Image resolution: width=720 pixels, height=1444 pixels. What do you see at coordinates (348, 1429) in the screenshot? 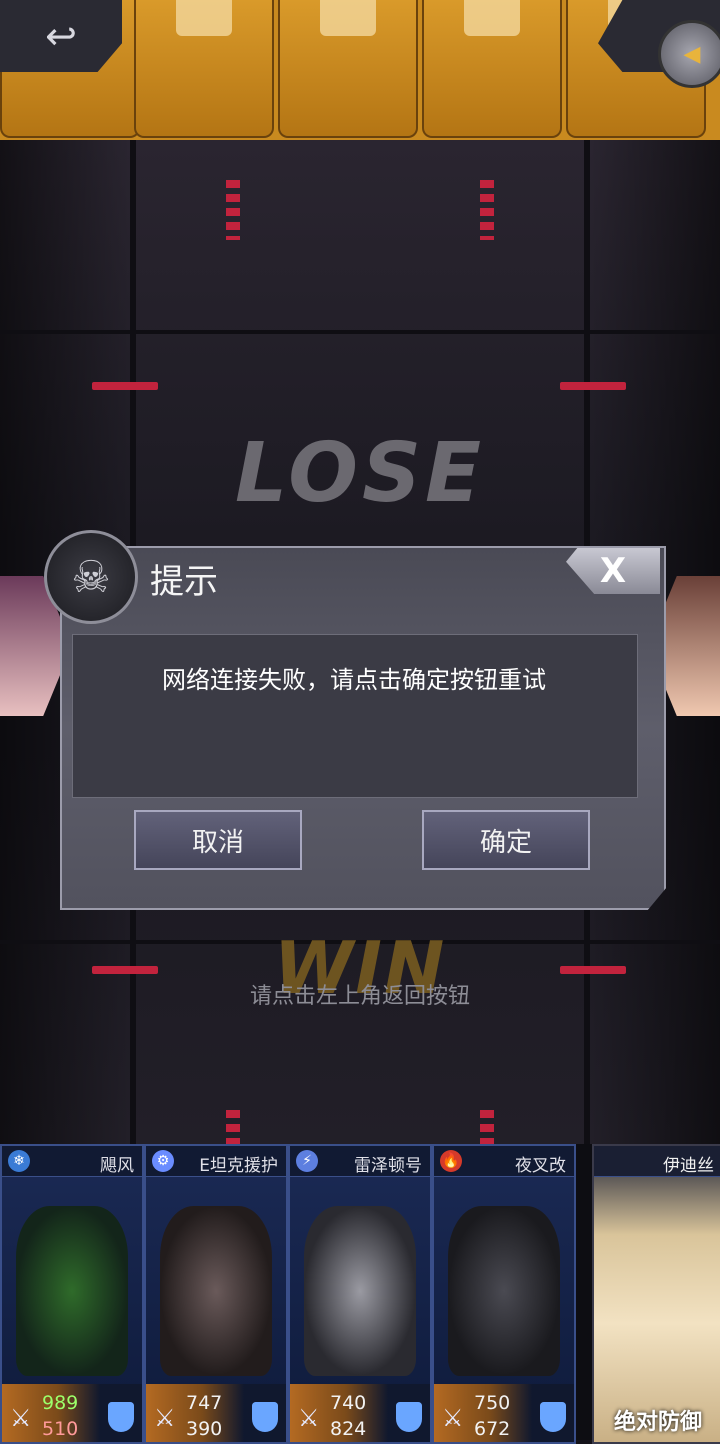
I see `defense-value: 824` at bounding box center [348, 1429].